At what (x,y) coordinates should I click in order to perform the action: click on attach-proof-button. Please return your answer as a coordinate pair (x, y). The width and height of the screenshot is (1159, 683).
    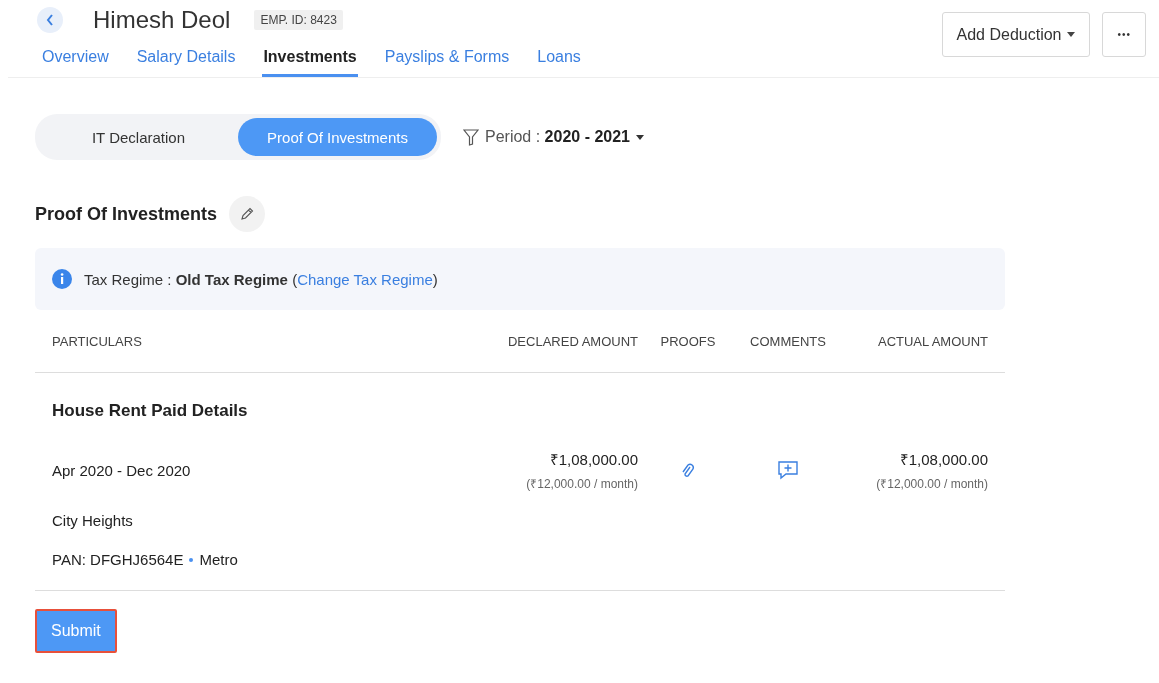
    Looking at the image, I should click on (688, 470).